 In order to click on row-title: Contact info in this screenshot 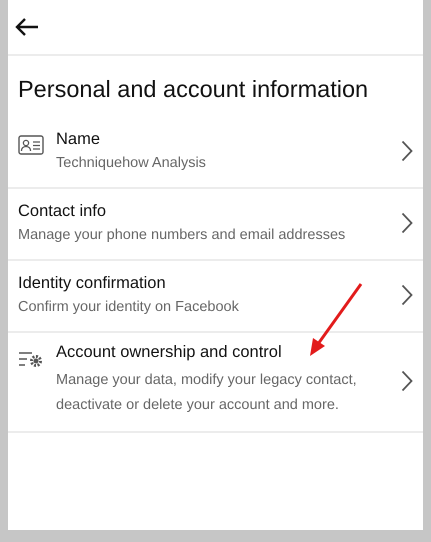, I will do `click(63, 211)`.